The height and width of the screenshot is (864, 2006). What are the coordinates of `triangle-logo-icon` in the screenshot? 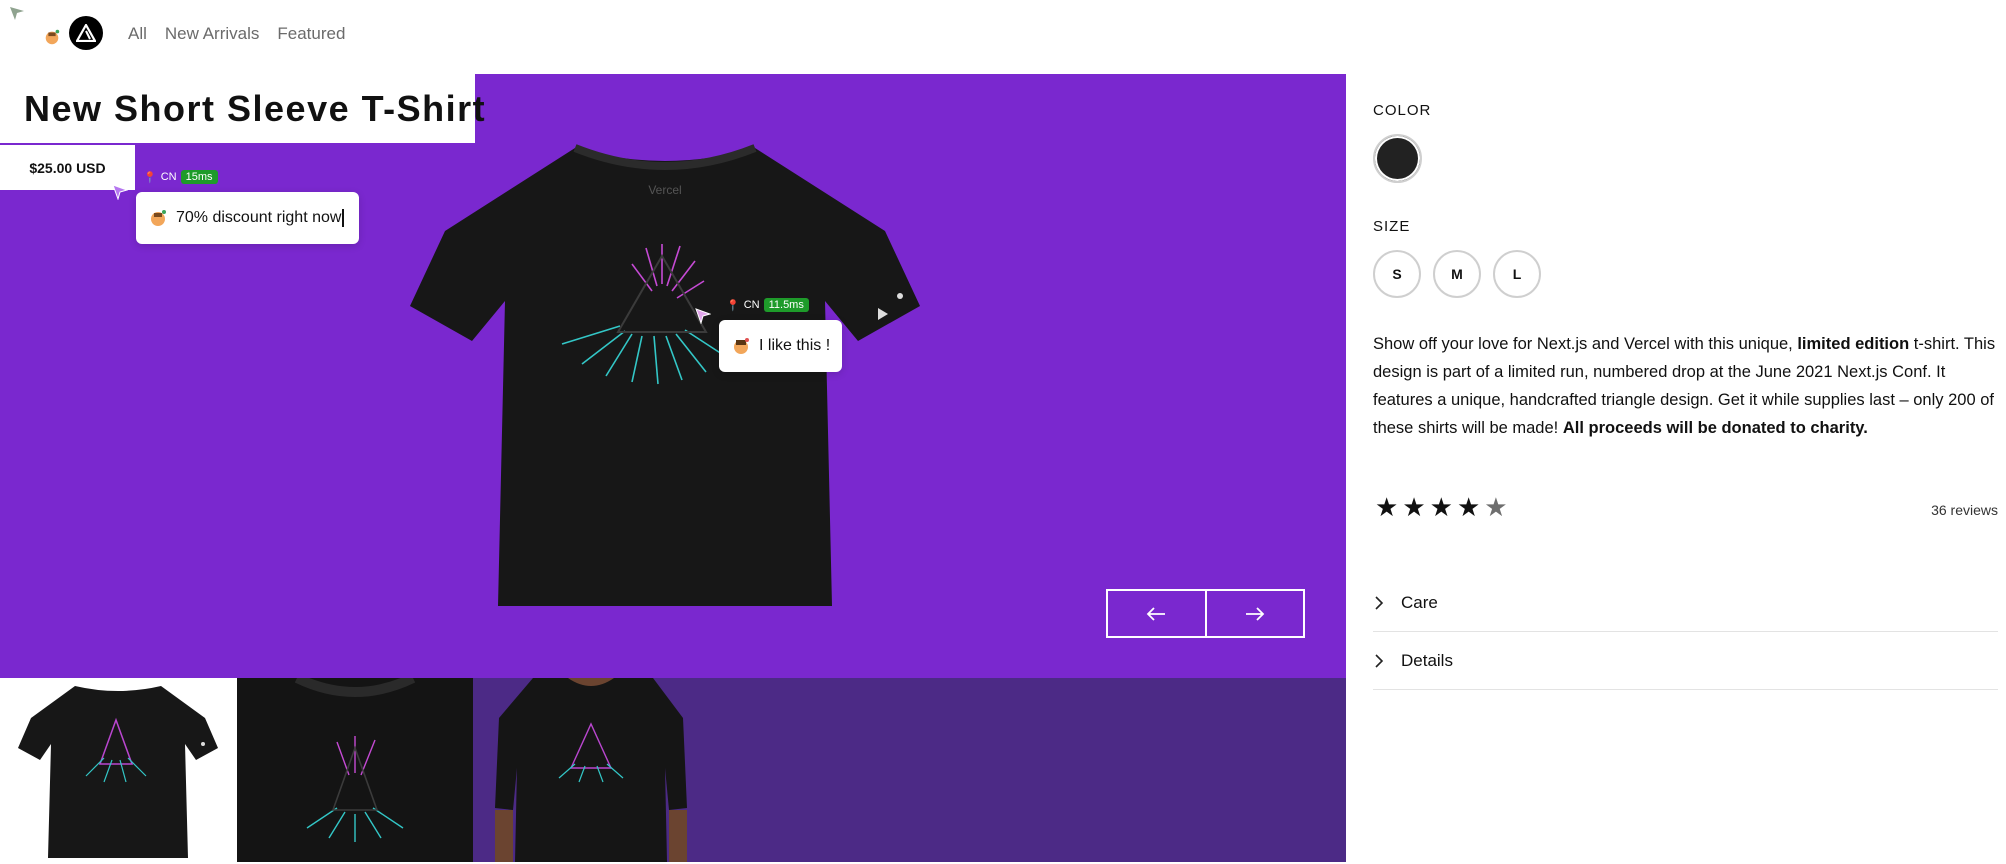 It's located at (86, 33).